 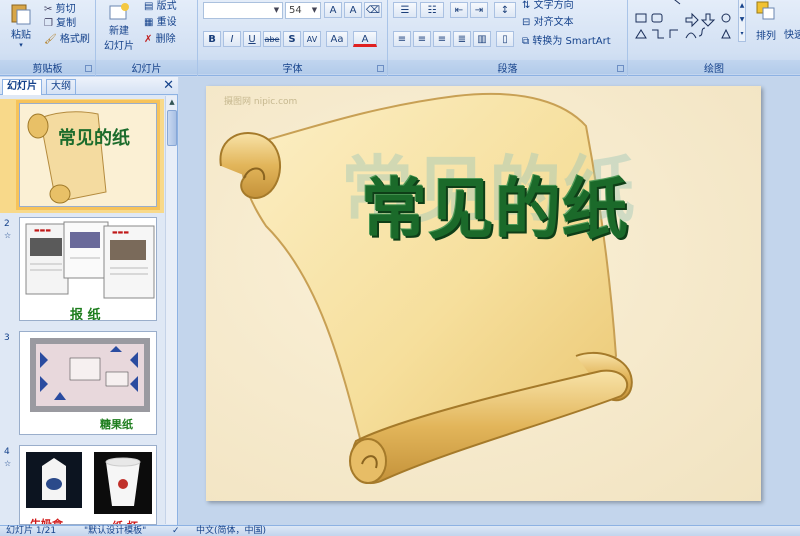 What do you see at coordinates (8, 235) in the screenshot?
I see `slide-animation-icon: ☆` at bounding box center [8, 235].